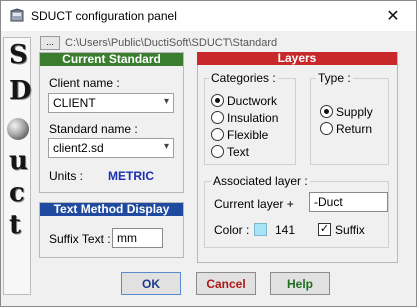 Image resolution: width=417 pixels, height=307 pixels. What do you see at coordinates (111, 148) in the screenshot?
I see `standard-name-select: client2.sd ▾` at bounding box center [111, 148].